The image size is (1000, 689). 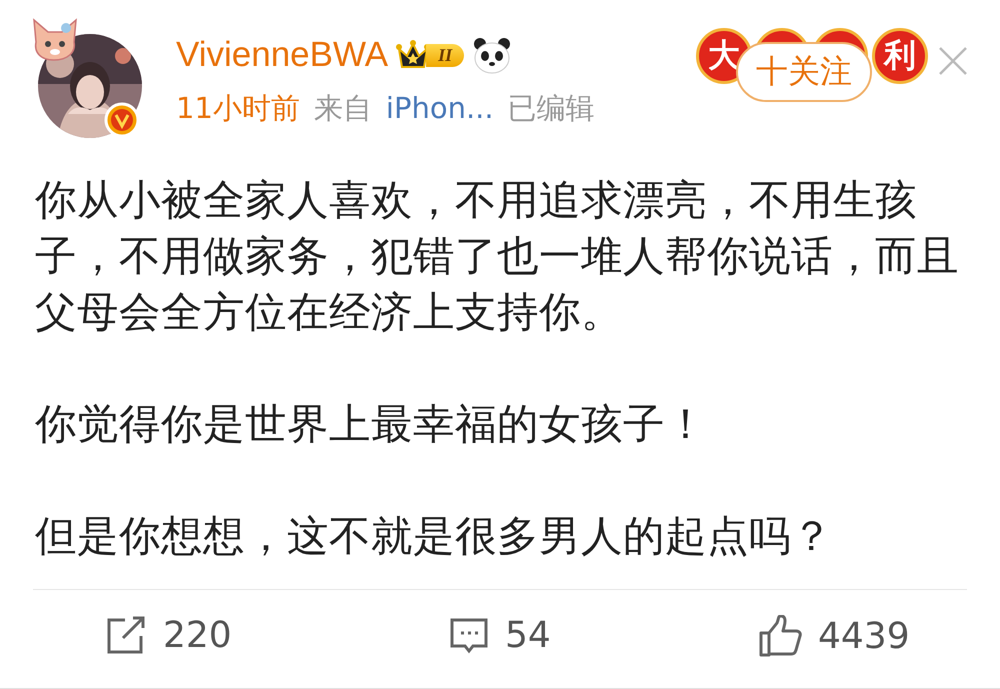 What do you see at coordinates (197, 635) in the screenshot?
I see `repost-count: 220` at bounding box center [197, 635].